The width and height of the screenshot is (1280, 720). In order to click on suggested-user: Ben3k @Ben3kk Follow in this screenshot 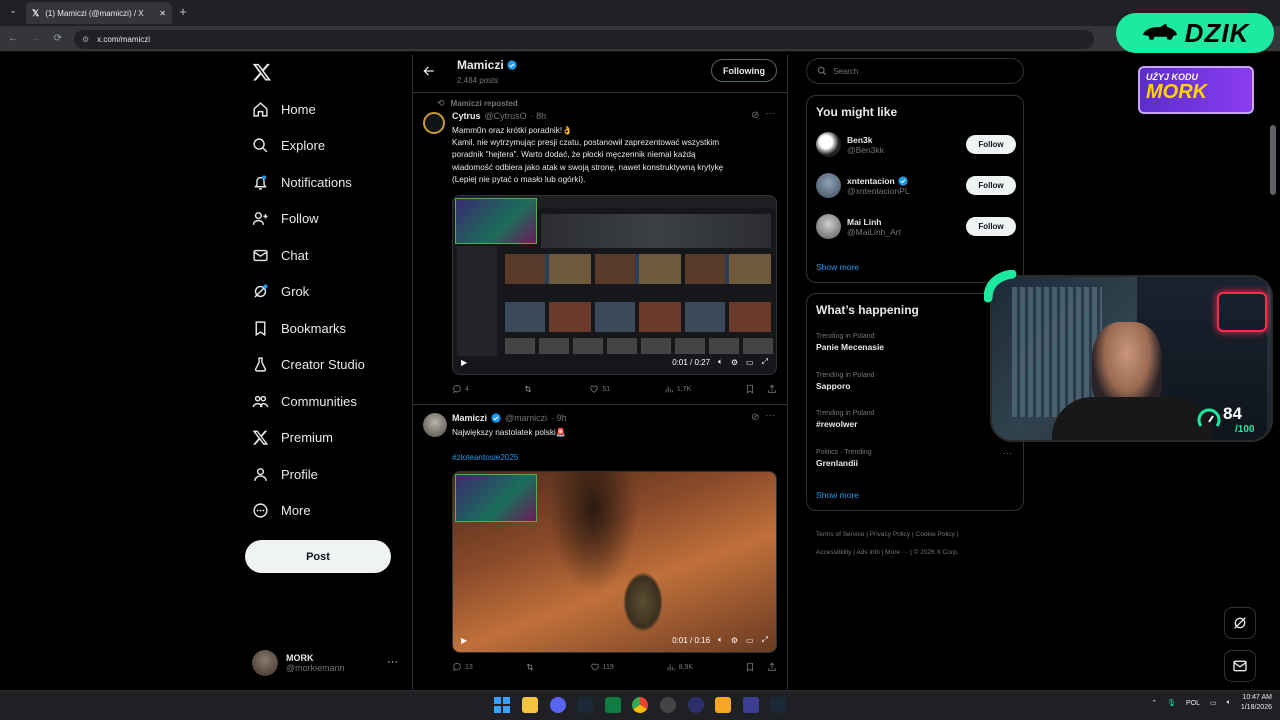, I will do `click(916, 144)`.